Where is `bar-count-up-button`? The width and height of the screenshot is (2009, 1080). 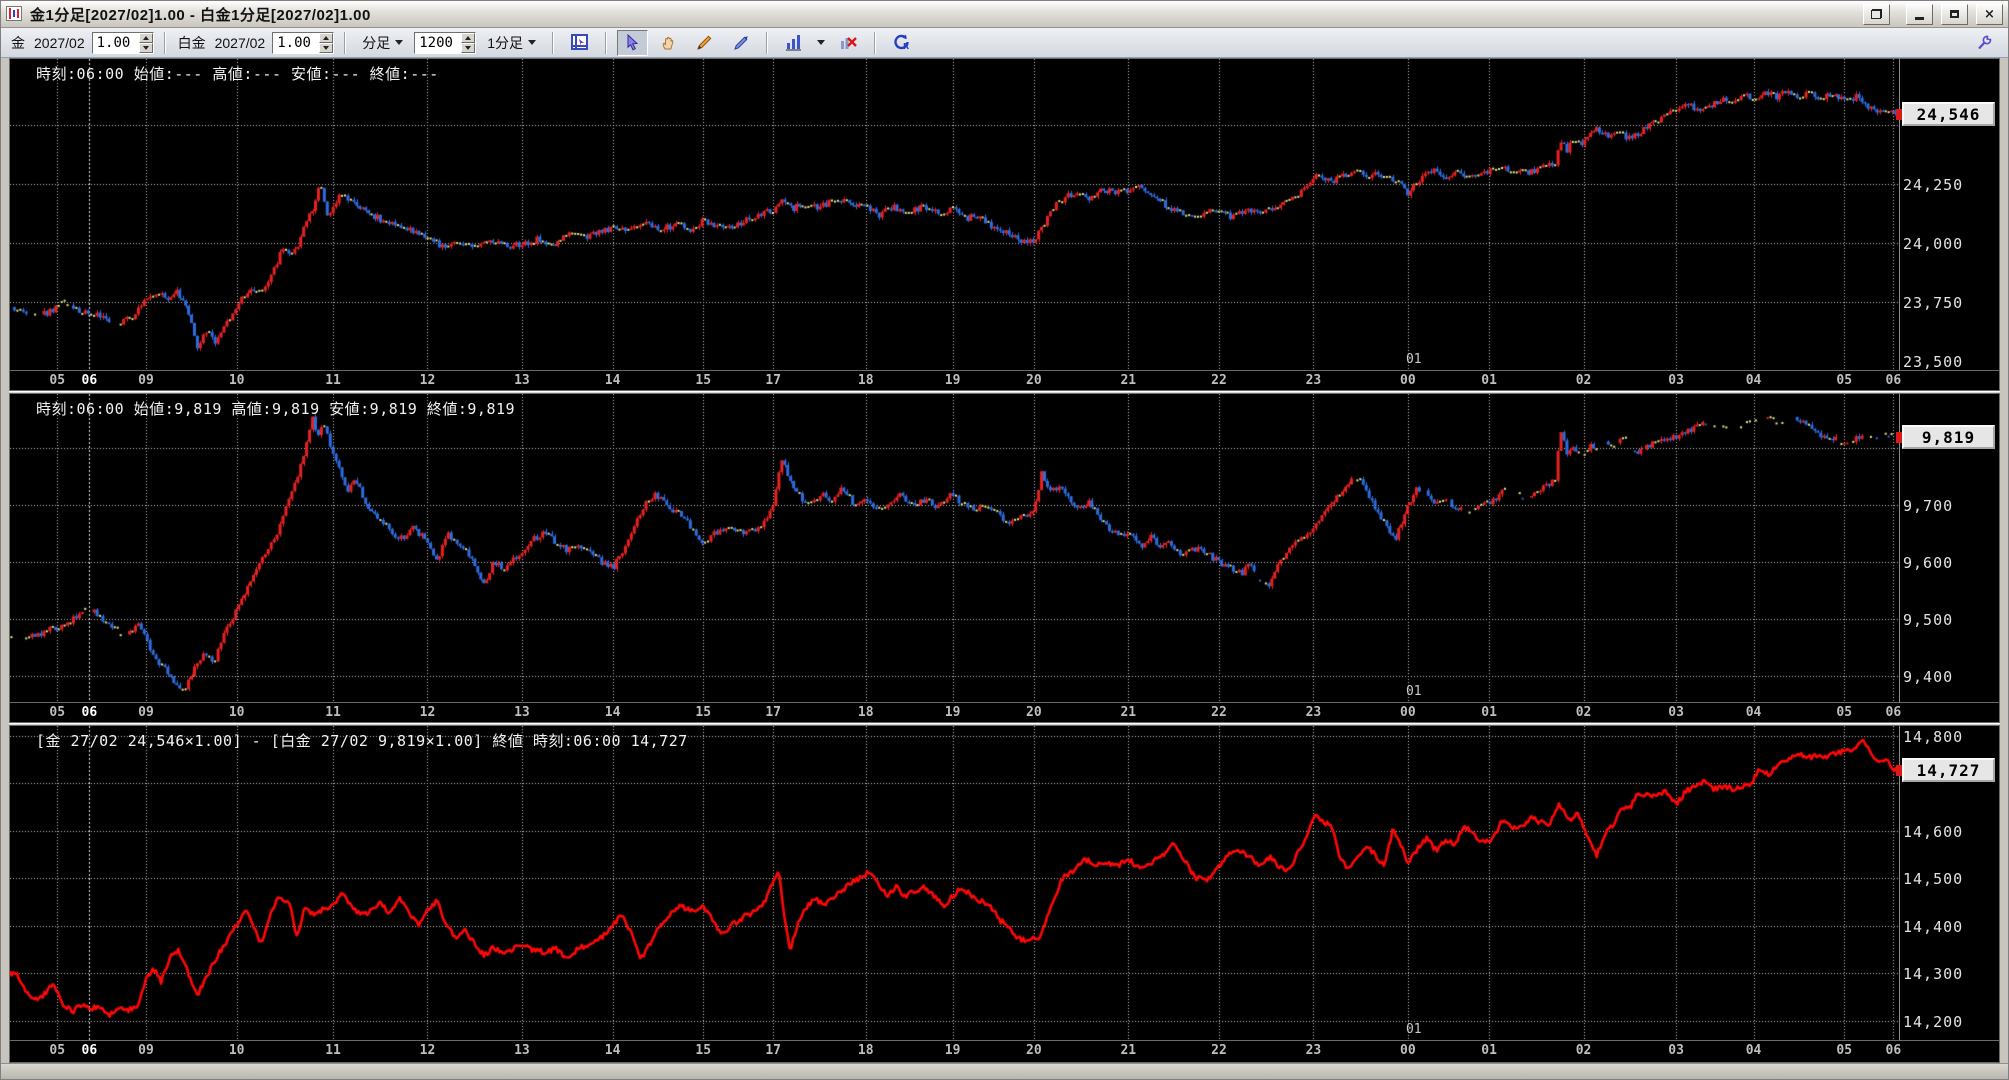 bar-count-up-button is located at coordinates (468, 37).